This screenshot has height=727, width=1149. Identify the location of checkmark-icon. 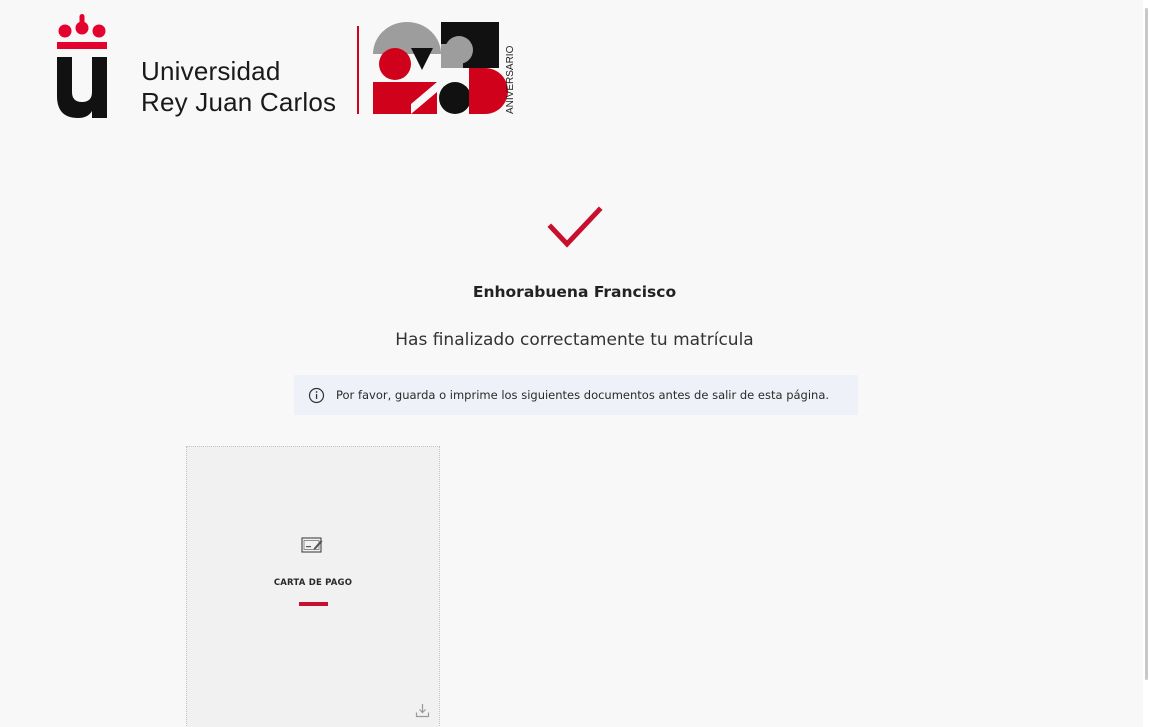
(575, 227).